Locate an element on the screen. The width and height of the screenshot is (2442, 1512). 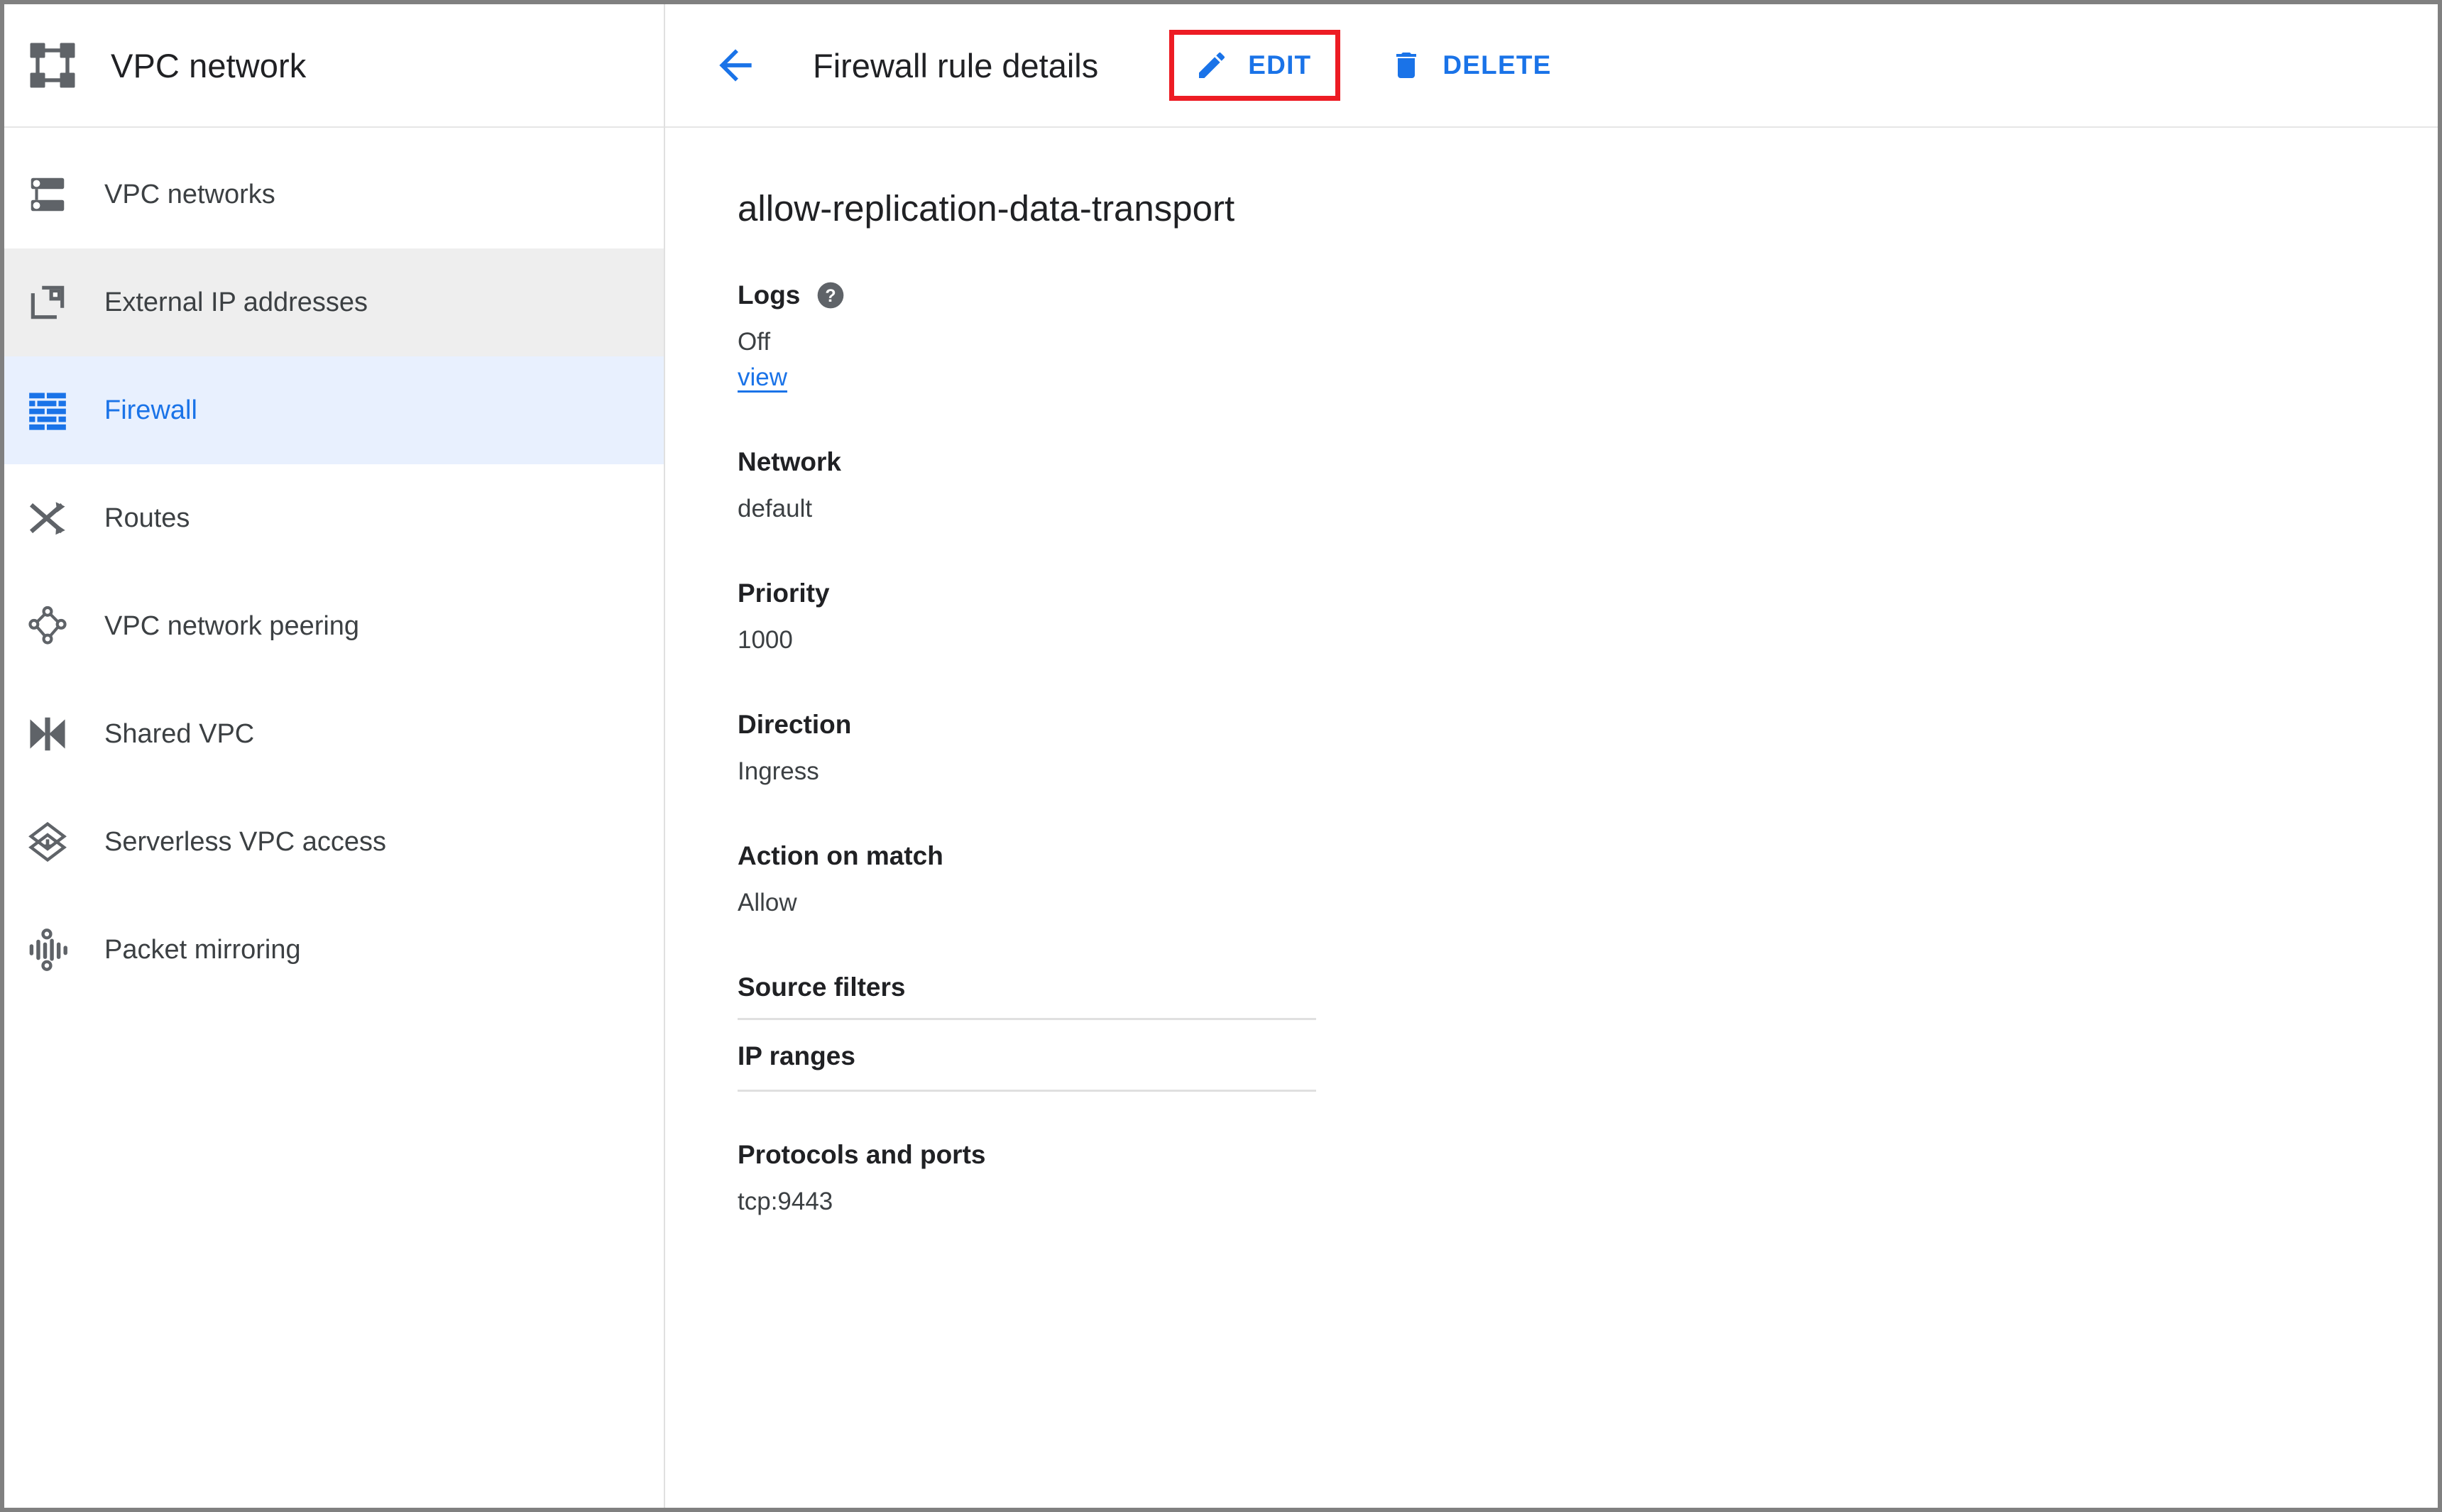
network-value: default is located at coordinates (775, 509).